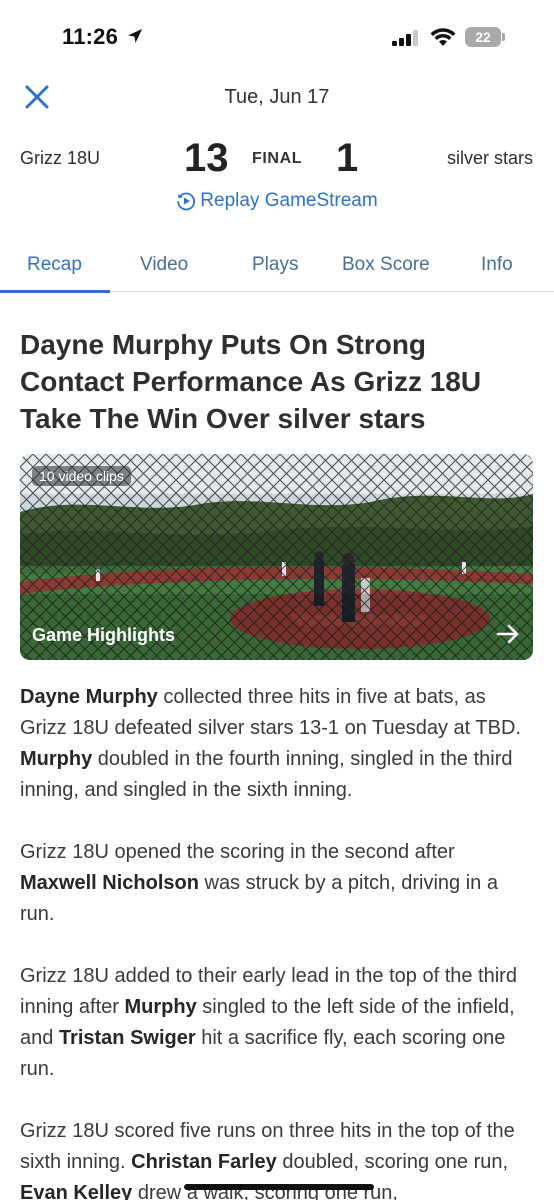  What do you see at coordinates (127, 1038) in the screenshot?
I see `player-name: Tristan Swiger` at bounding box center [127, 1038].